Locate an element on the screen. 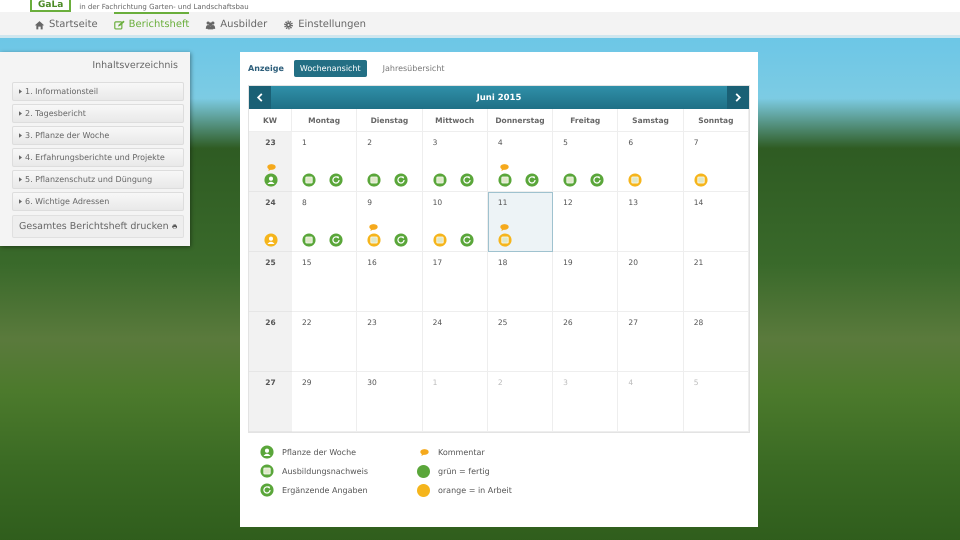 The width and height of the screenshot is (960, 540). next-month-button is located at coordinates (737, 97).